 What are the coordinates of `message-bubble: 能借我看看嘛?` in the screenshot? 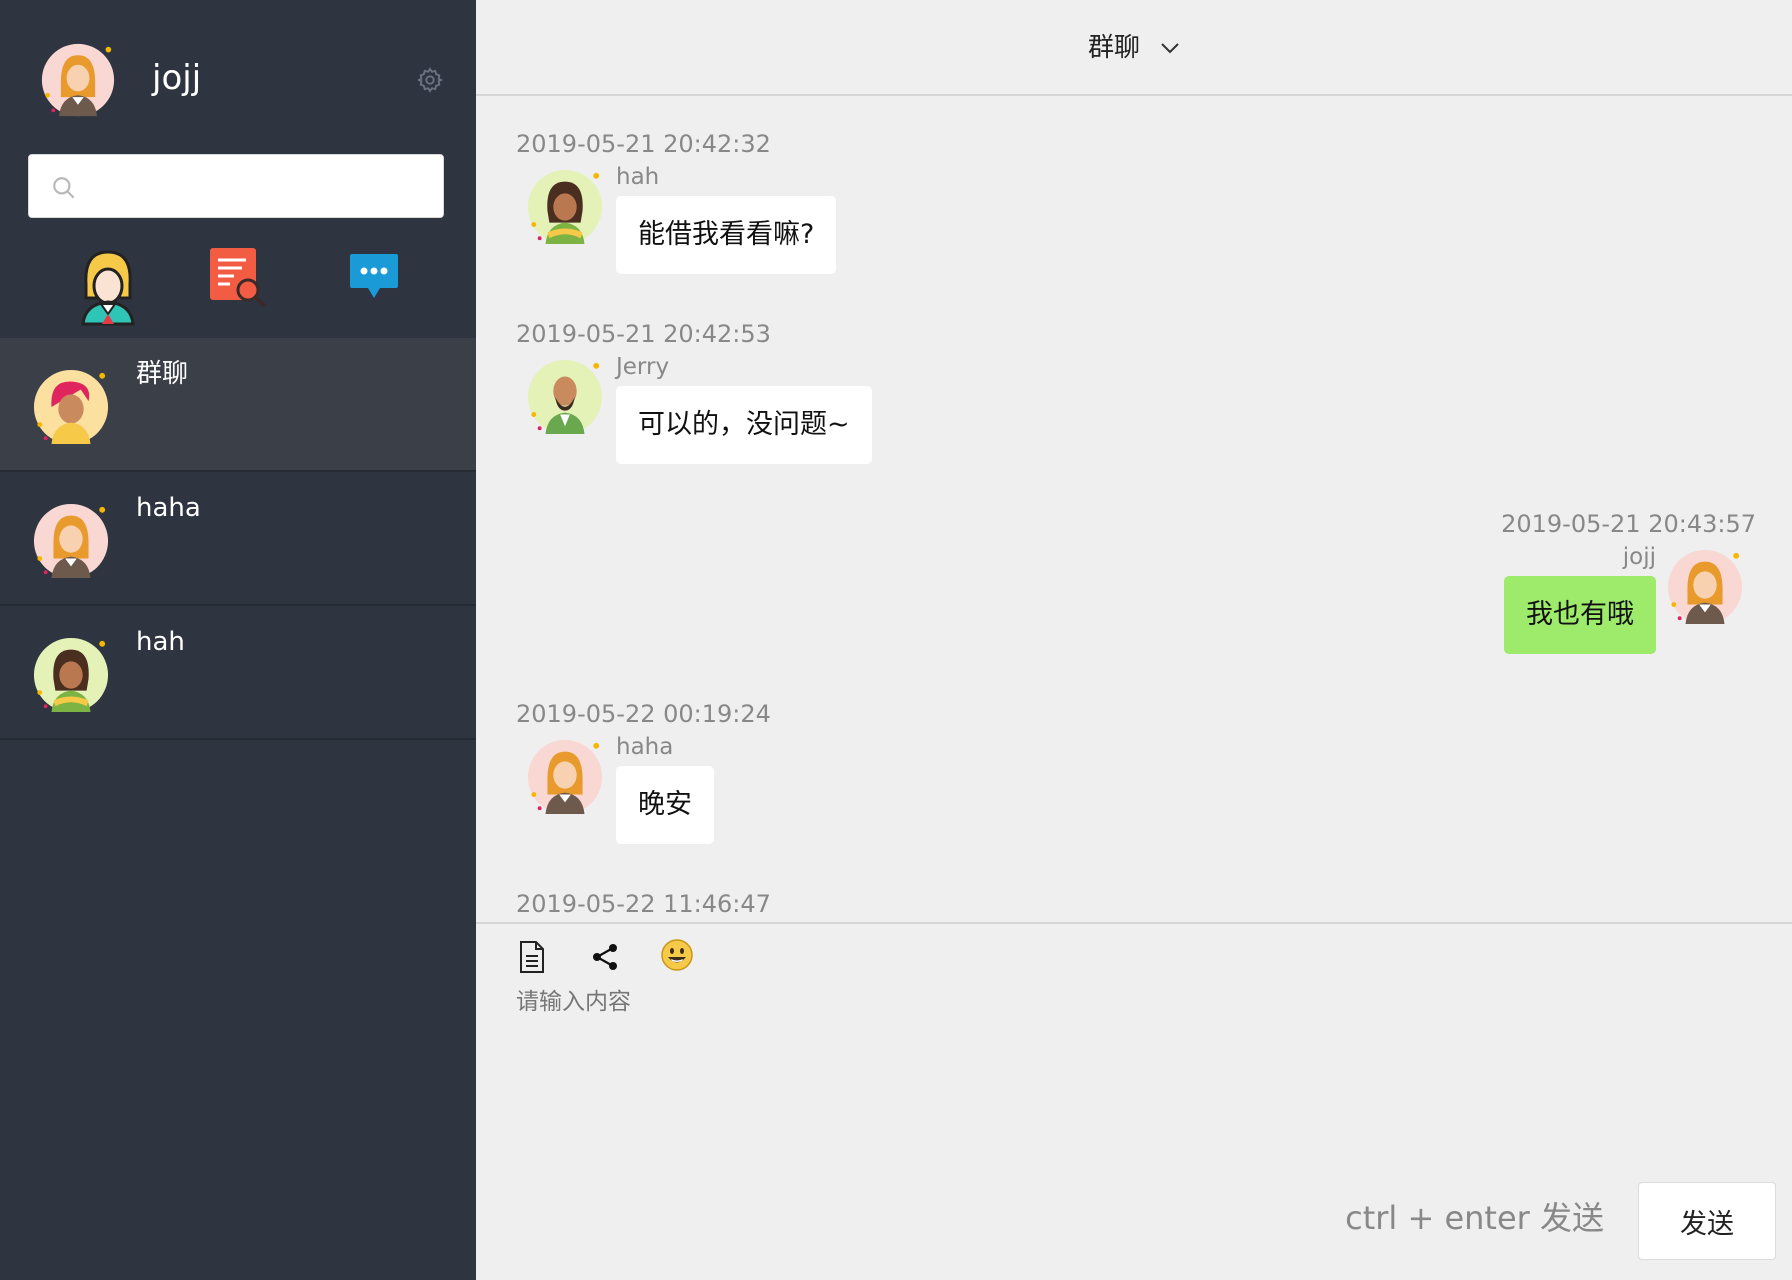 It's located at (726, 235).